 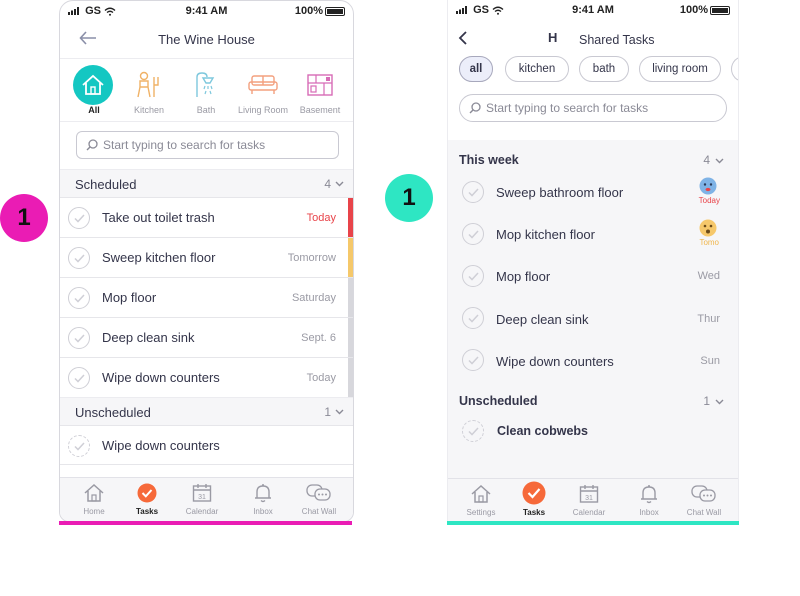 I want to click on battery-group: 100%, so click(x=320, y=11).